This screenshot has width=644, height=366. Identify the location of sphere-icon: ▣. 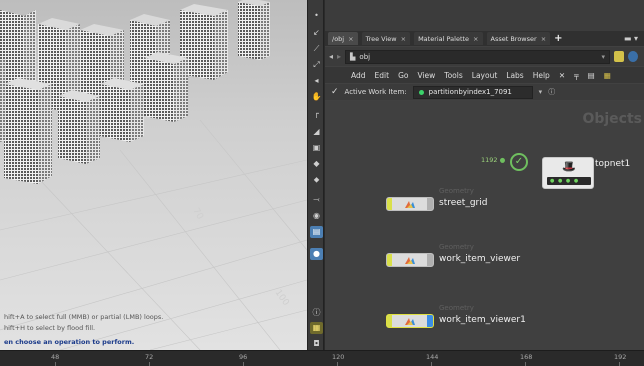
(316, 148).